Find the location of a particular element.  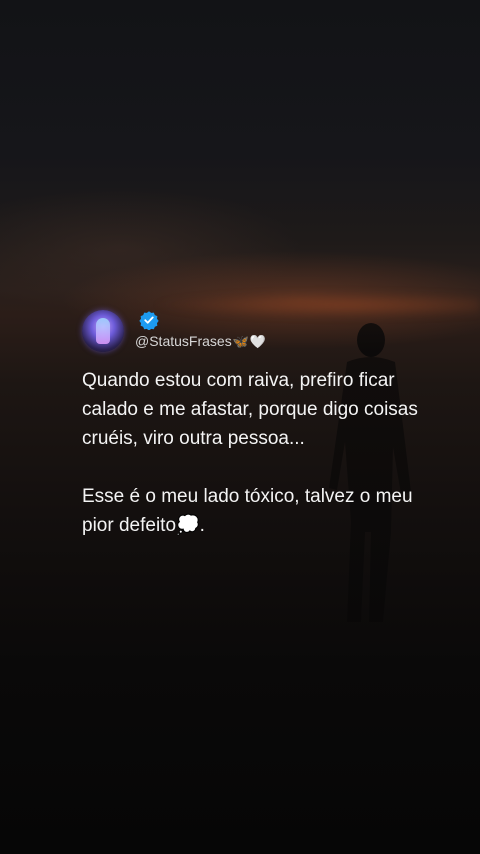

post-header: @StatusFrases🦋🤍 is located at coordinates (262, 331).